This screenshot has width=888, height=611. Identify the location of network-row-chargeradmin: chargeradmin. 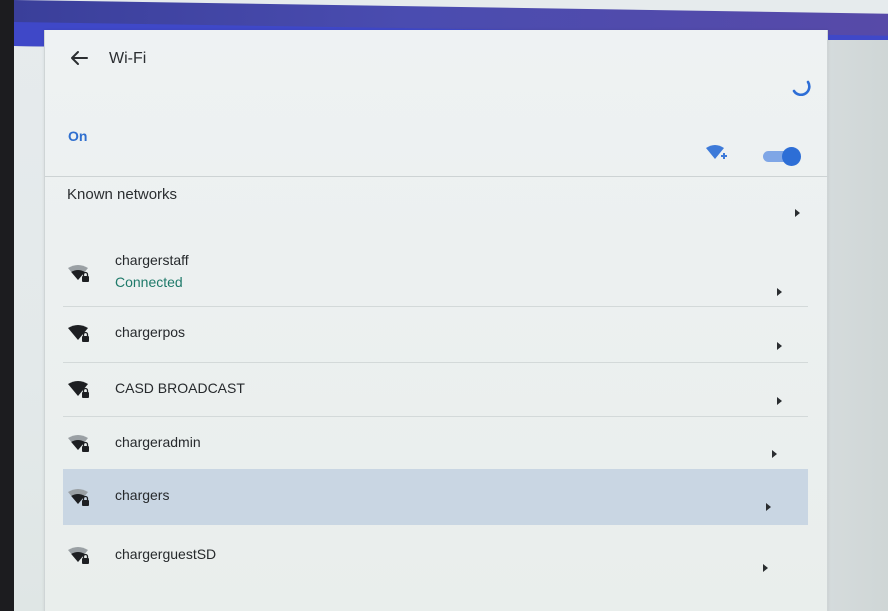
(435, 444).